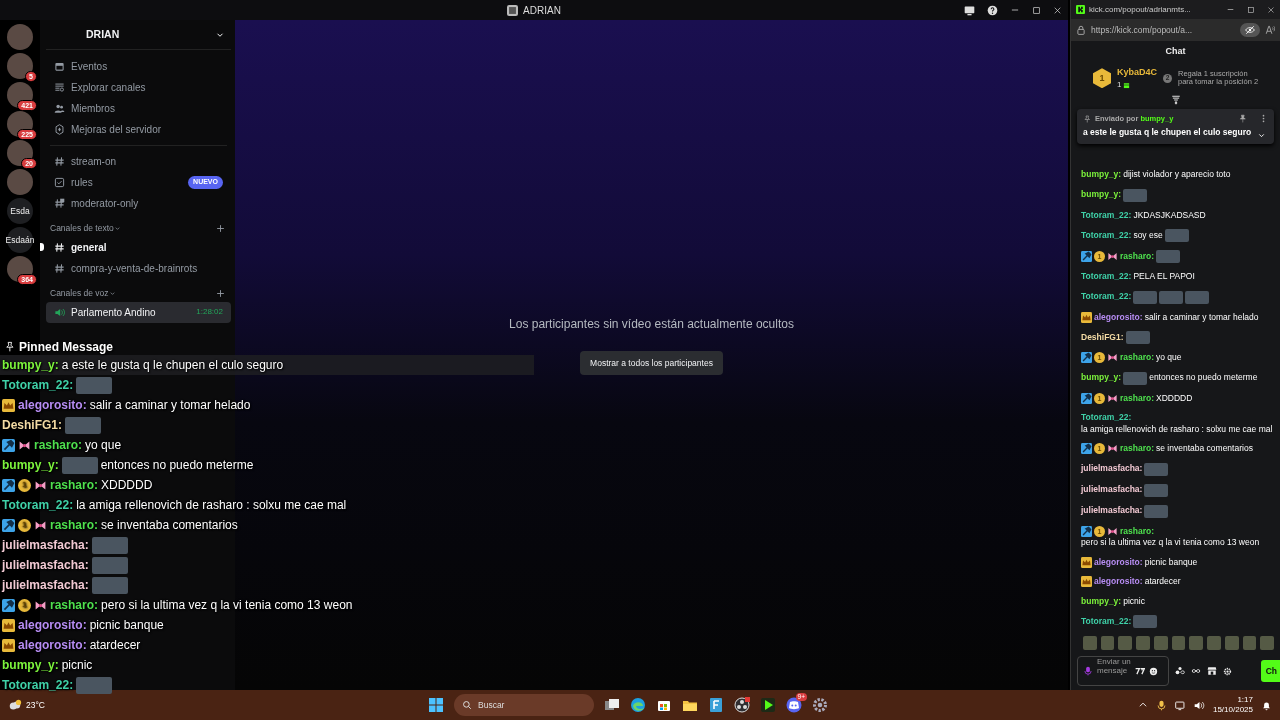 This screenshot has width=1280, height=720. I want to click on menu-item: Miembros, so click(138, 108).